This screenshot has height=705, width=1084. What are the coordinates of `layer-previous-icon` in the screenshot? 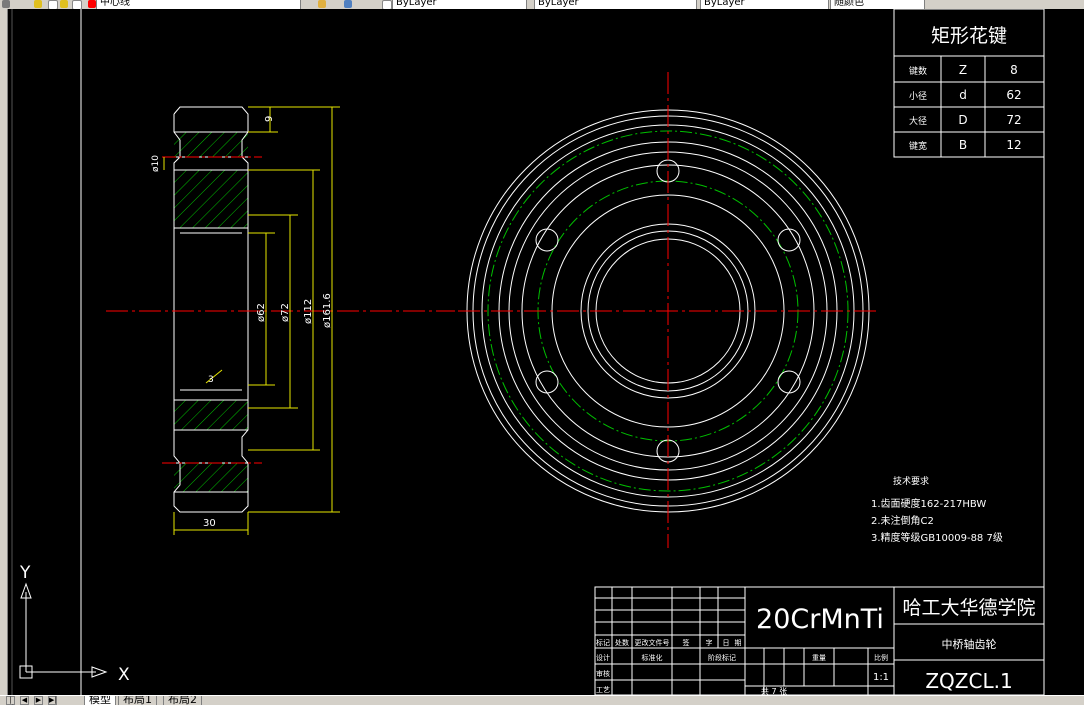 It's located at (348, 4).